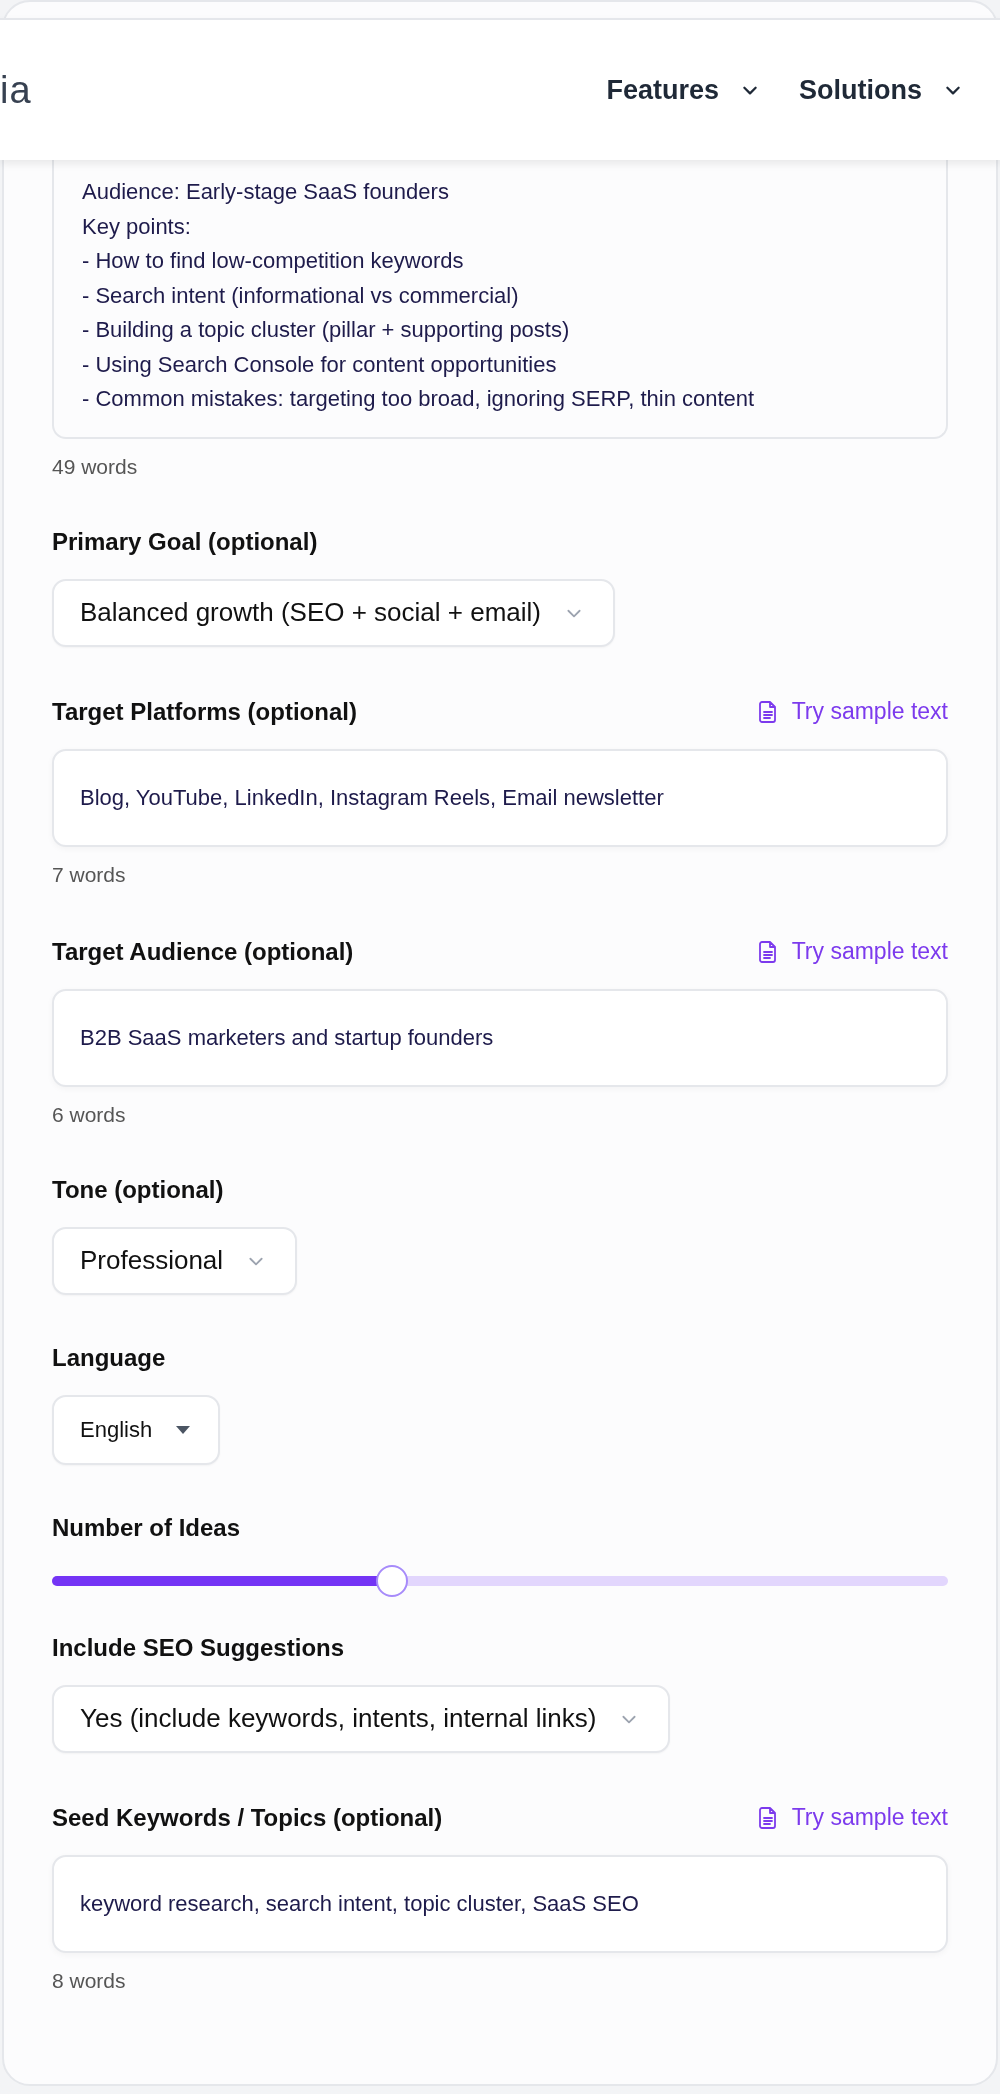 This screenshot has height=2094, width=1000. Describe the element at coordinates (183, 1429) in the screenshot. I see `caret-down-icon` at that location.